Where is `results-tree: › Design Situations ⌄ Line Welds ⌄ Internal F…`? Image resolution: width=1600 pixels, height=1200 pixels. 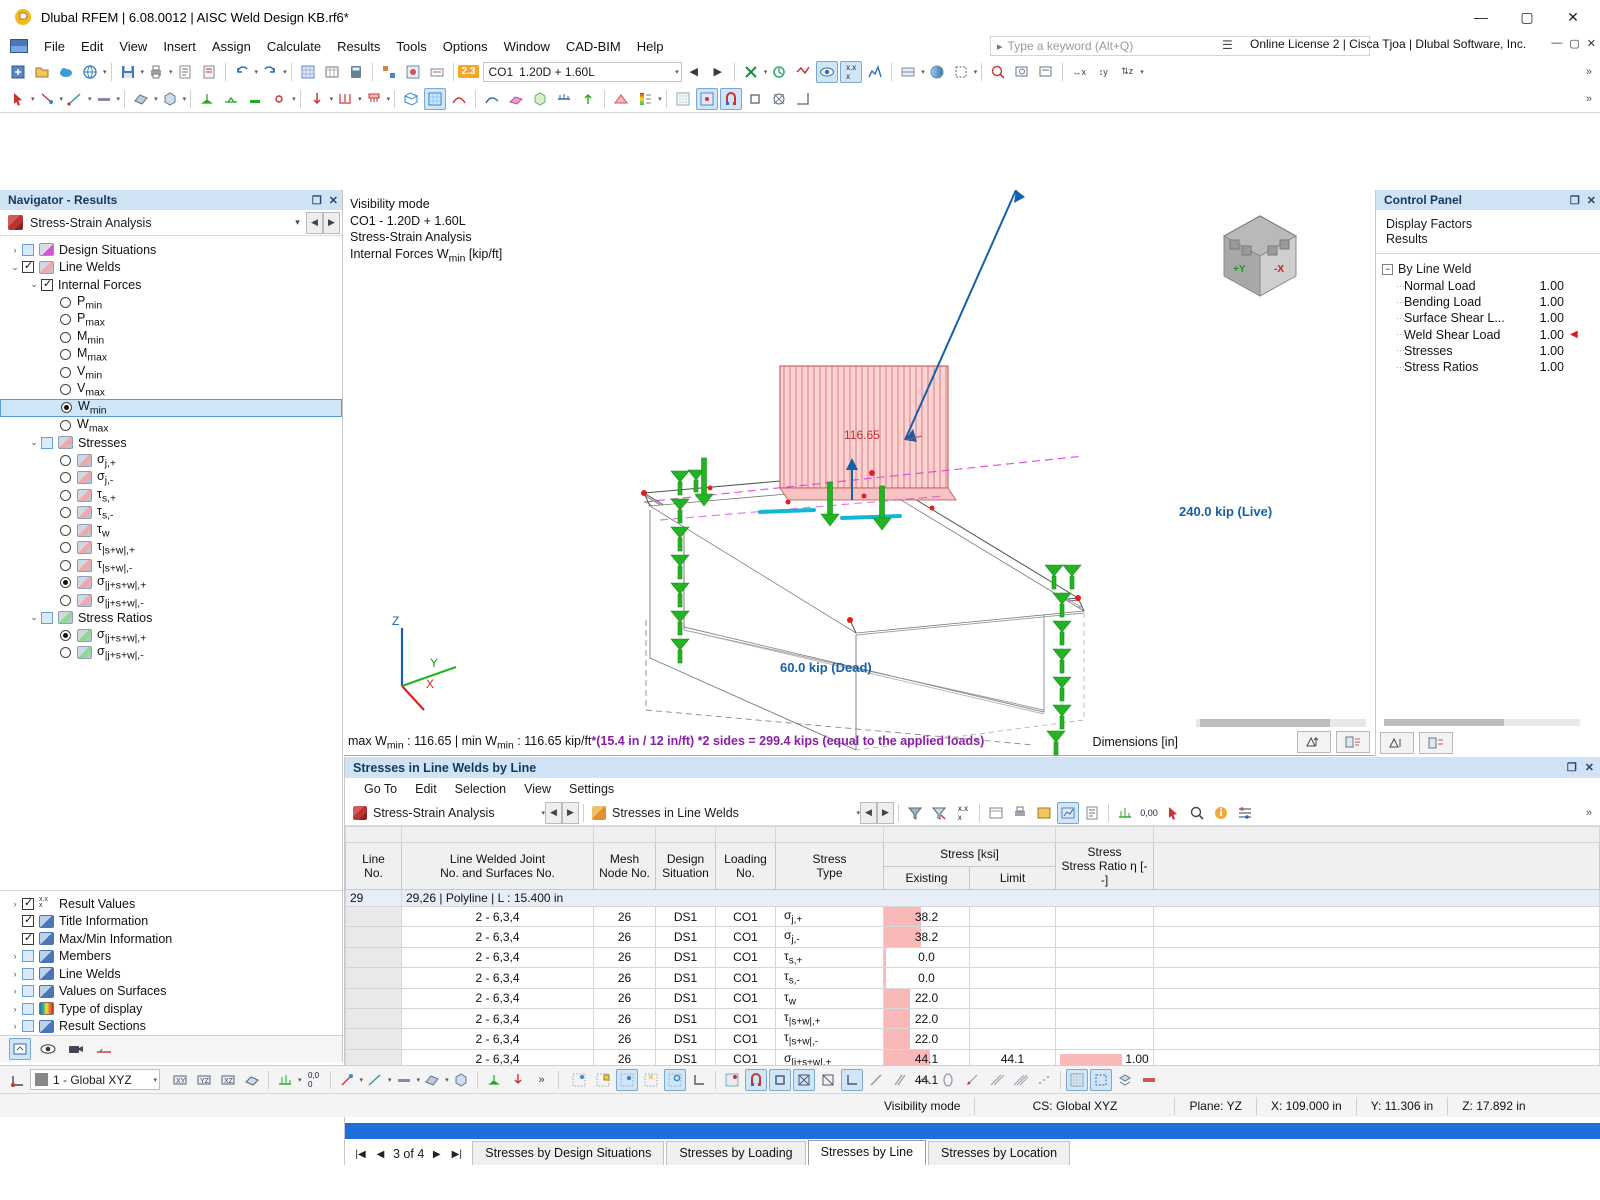 results-tree: › Design Situations ⌄ Line Welds ⌄ Internal F… is located at coordinates (171, 563).